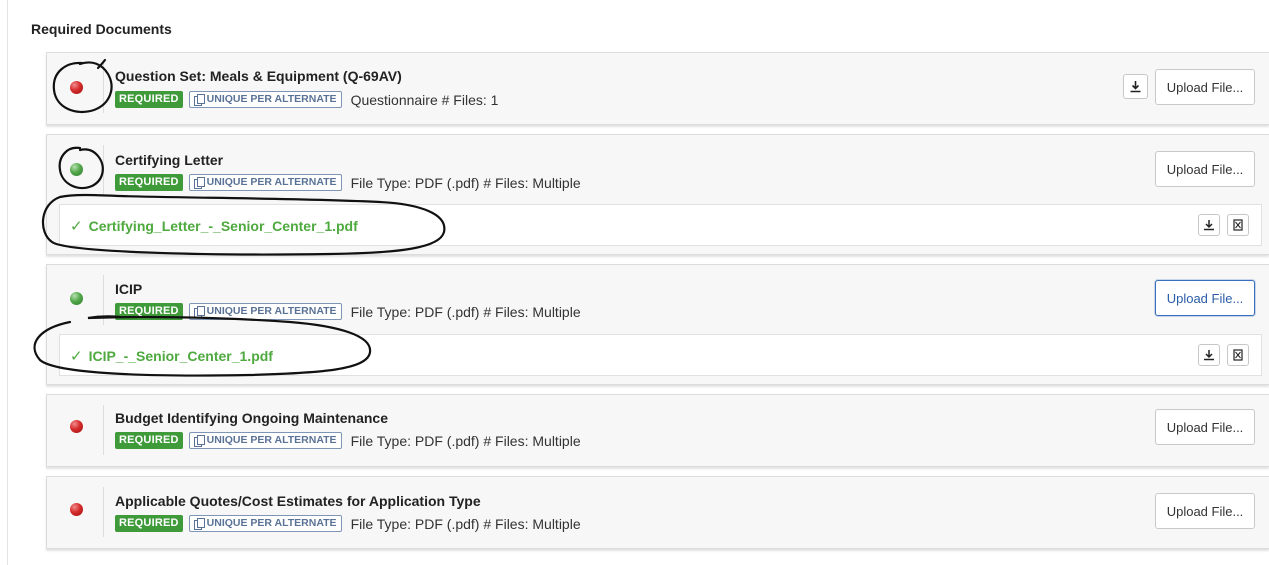 This screenshot has height=565, width=1269. I want to click on section-title: Required Documents, so click(101, 29).